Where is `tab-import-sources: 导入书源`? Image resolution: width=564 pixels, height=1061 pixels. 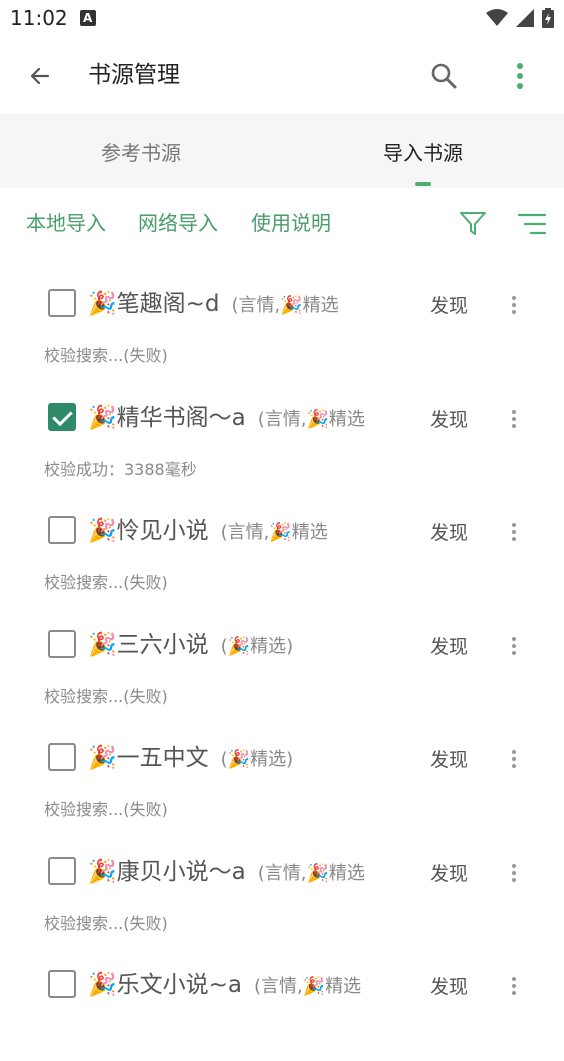
tab-import-sources: 导入书源 is located at coordinates (423, 151).